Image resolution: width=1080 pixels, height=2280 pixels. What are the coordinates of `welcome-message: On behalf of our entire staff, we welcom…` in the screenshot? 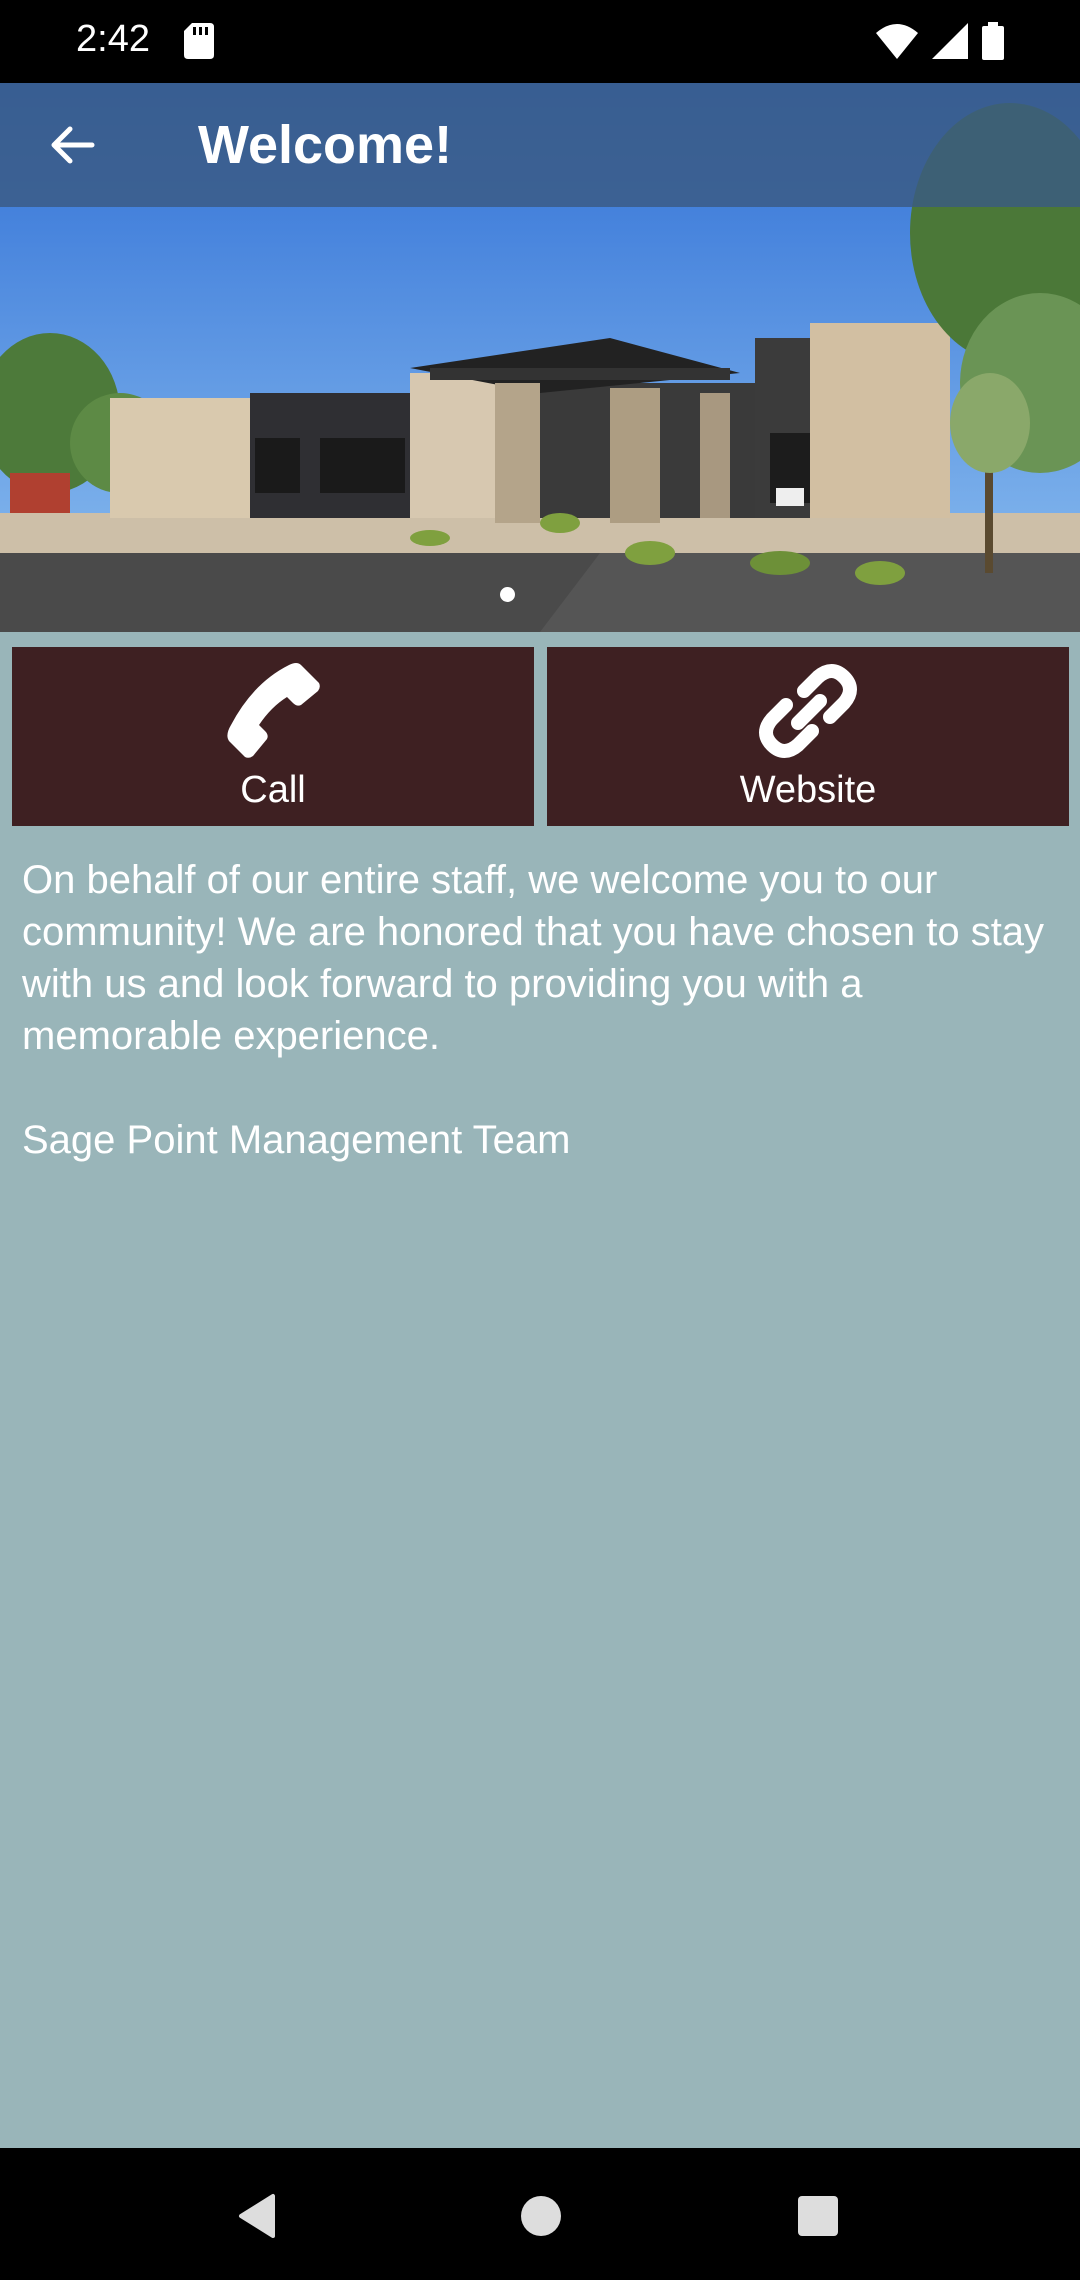 It's located at (533, 958).